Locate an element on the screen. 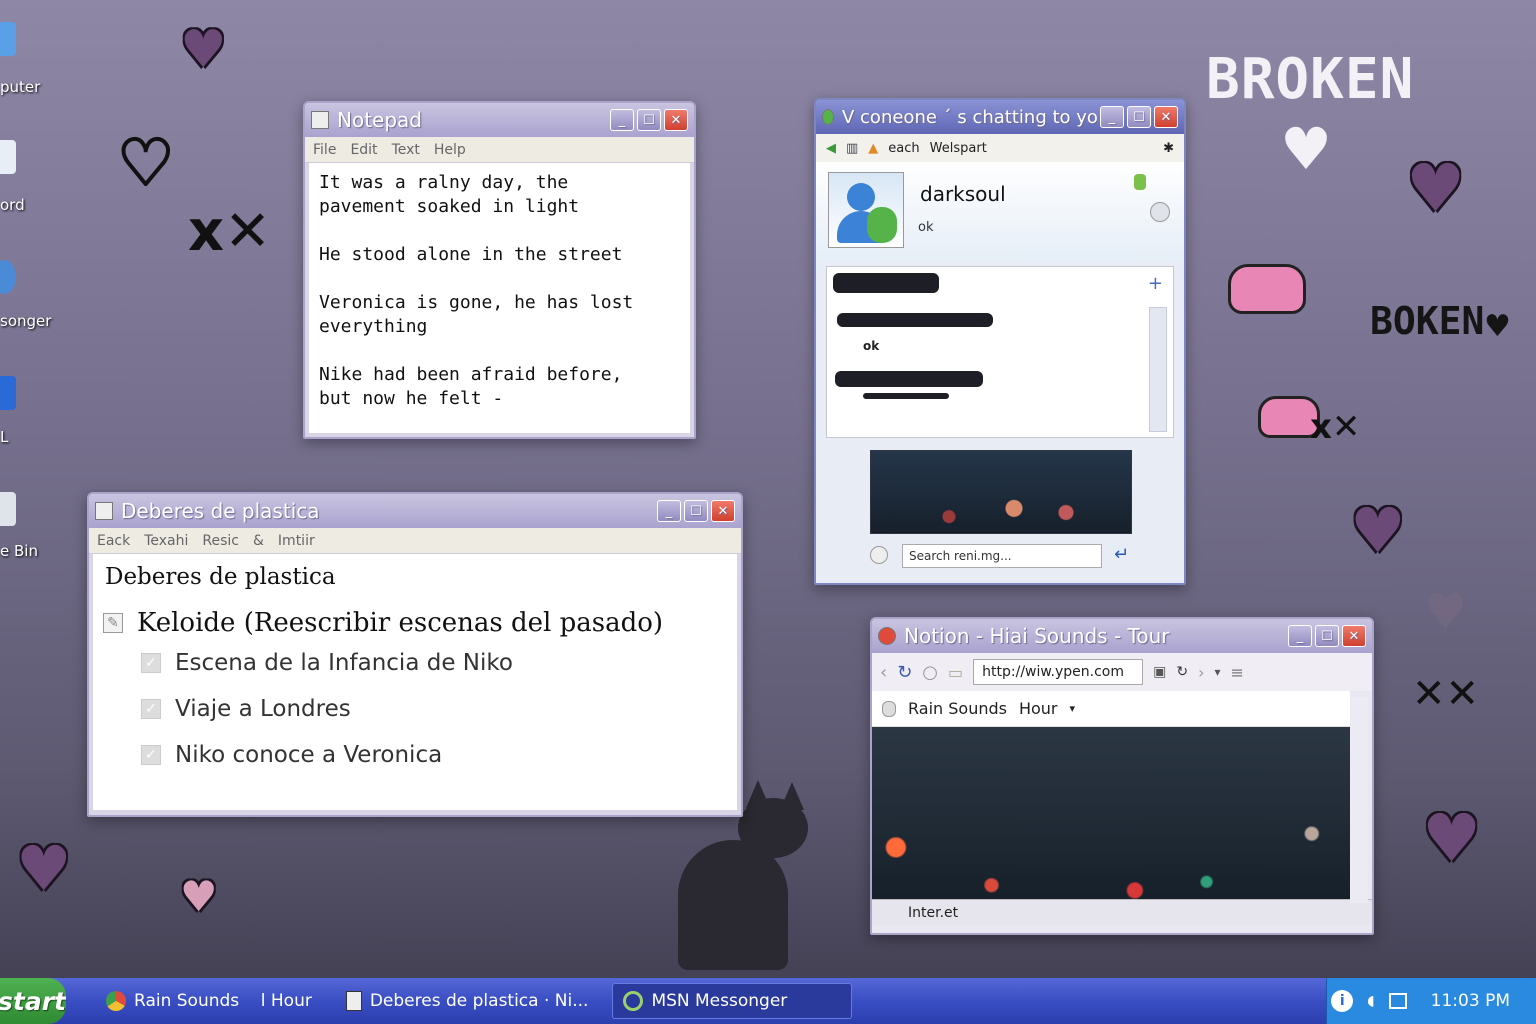  menu-item: & is located at coordinates (258, 541).